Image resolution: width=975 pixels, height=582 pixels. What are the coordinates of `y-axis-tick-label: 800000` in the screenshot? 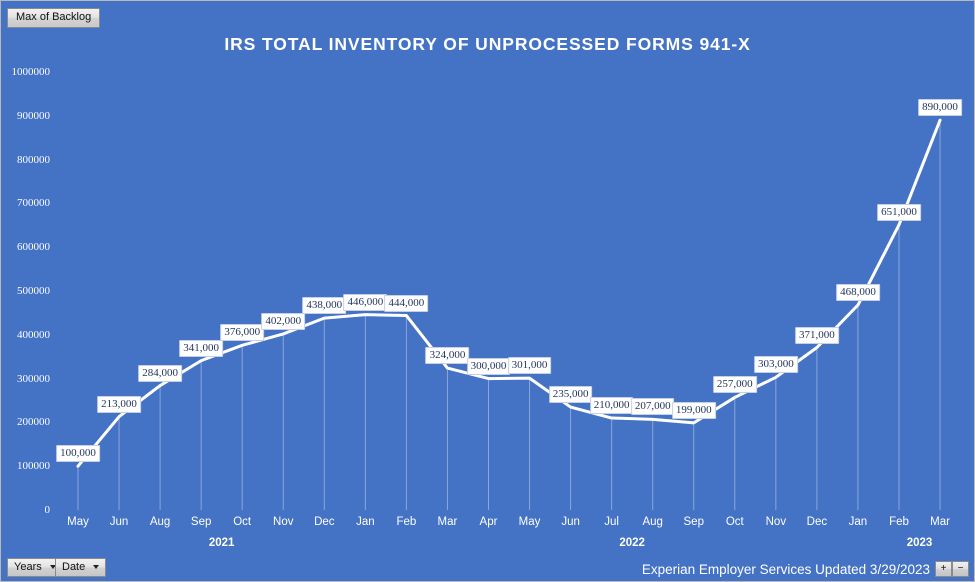 It's located at (33, 159).